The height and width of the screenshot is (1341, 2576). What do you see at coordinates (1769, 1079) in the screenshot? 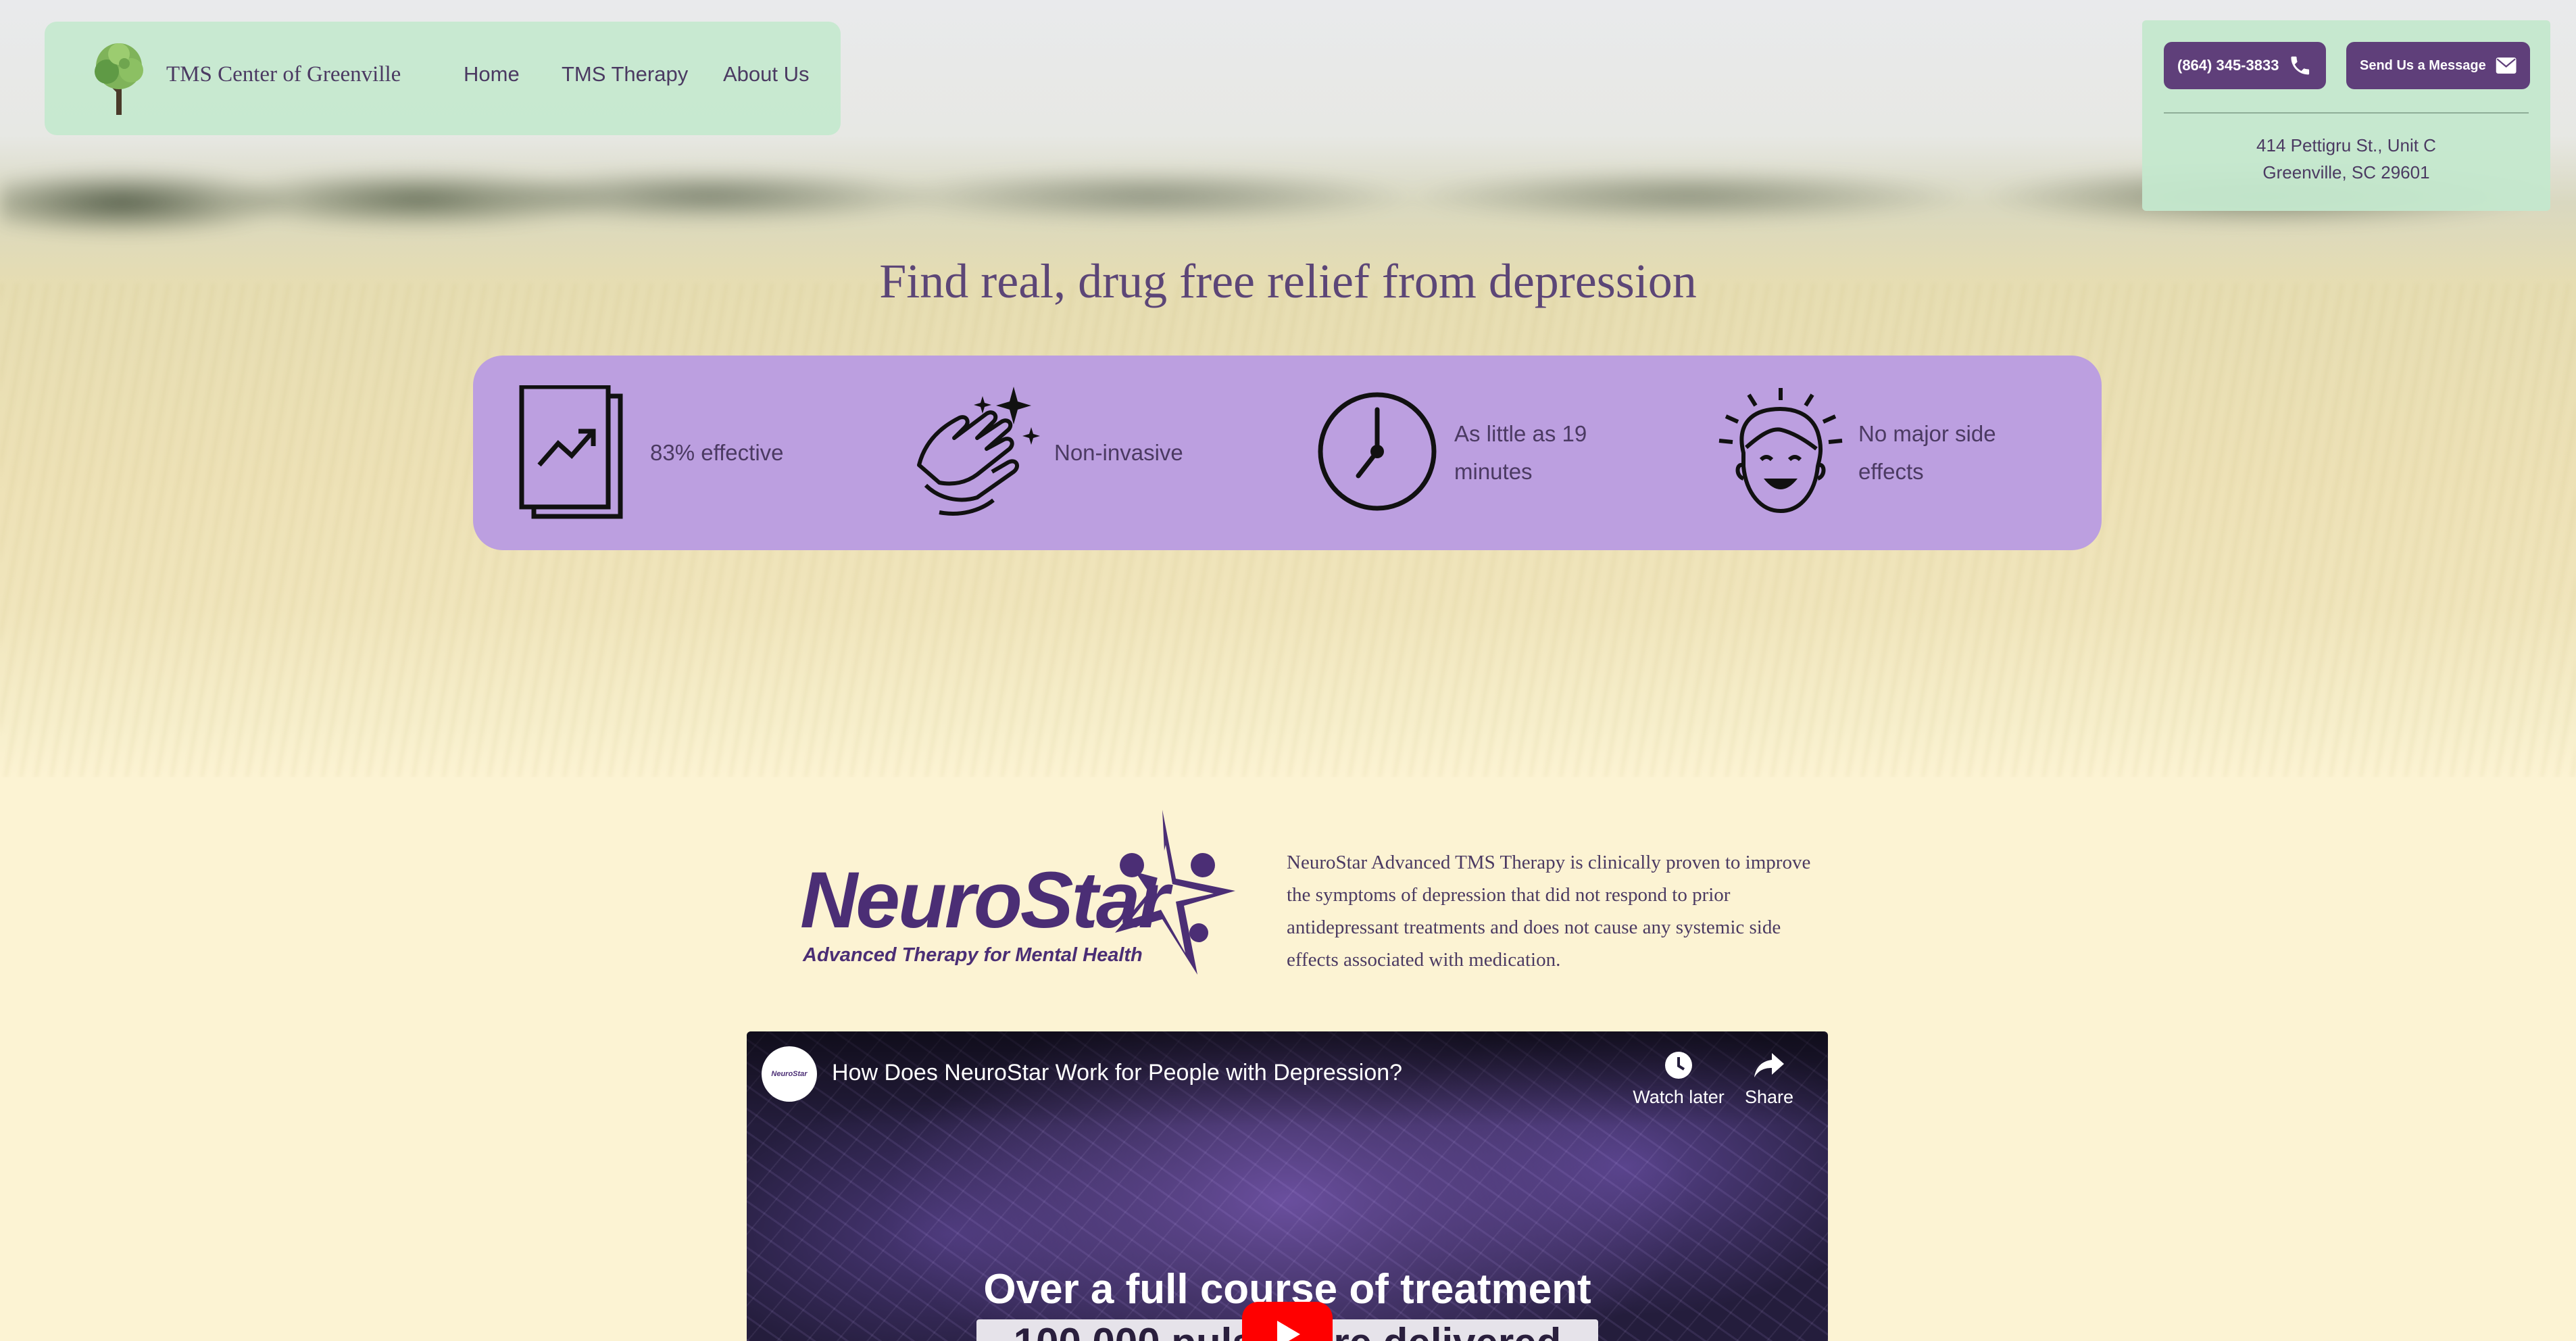
I see `share-button: Share` at bounding box center [1769, 1079].